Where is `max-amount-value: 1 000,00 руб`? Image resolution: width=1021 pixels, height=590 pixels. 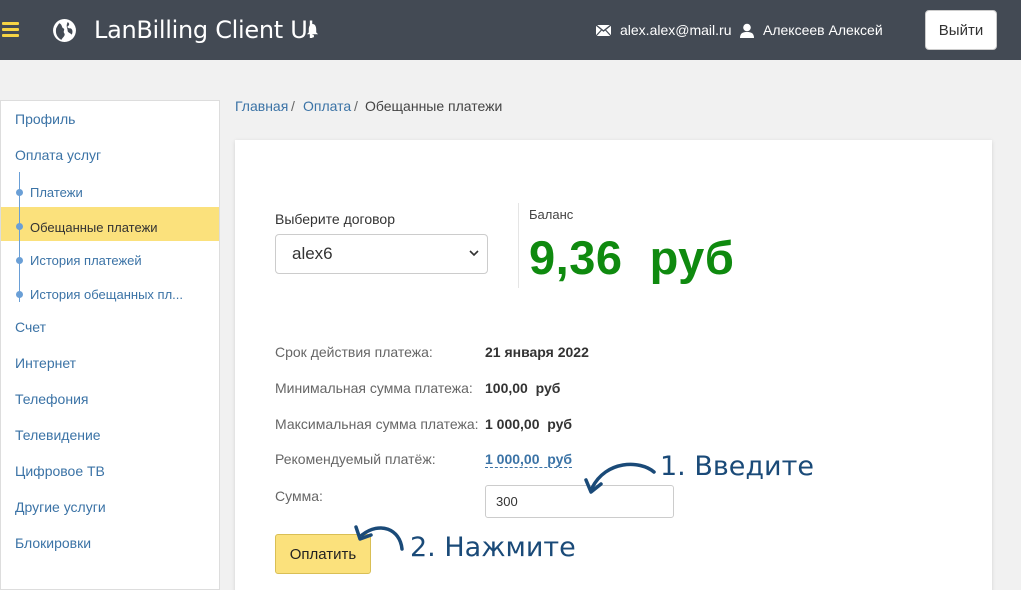 max-amount-value: 1 000,00 руб is located at coordinates (529, 424).